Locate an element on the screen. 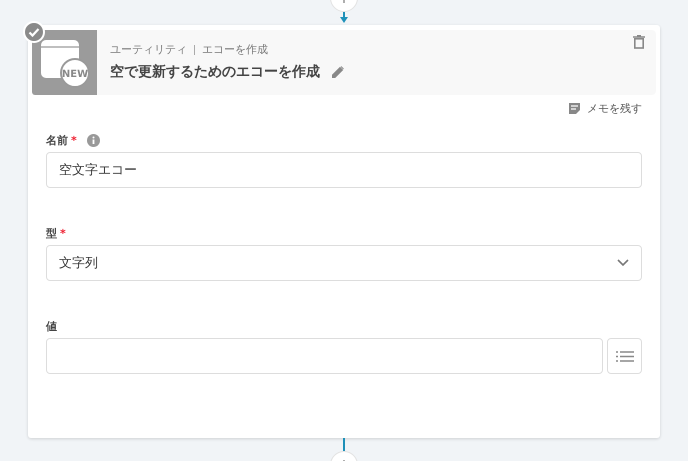 The height and width of the screenshot is (461, 688). chevron-down-icon is located at coordinates (623, 263).